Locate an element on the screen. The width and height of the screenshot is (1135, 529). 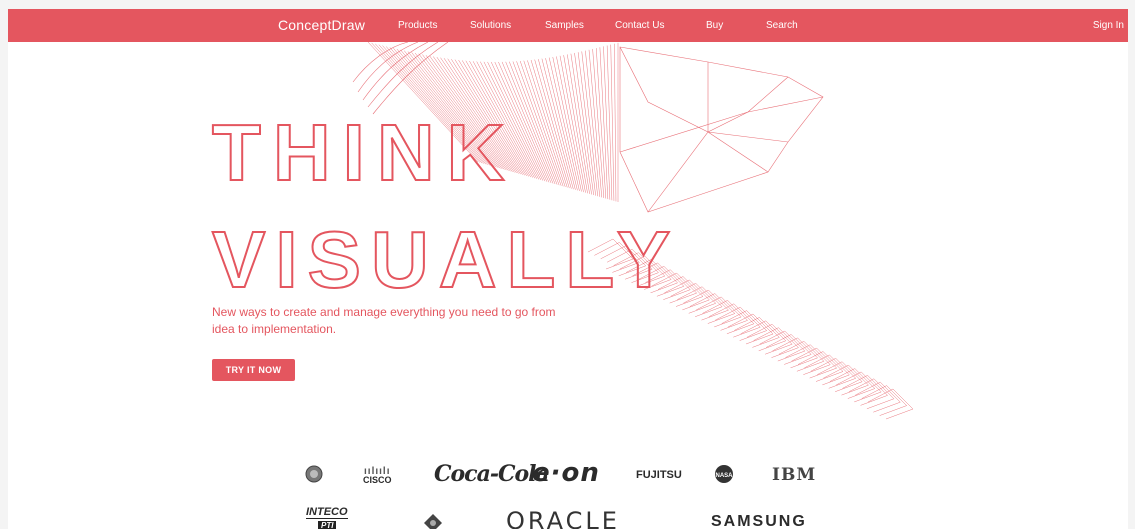
headline-visually: VISUALLY is located at coordinates (446, 259).